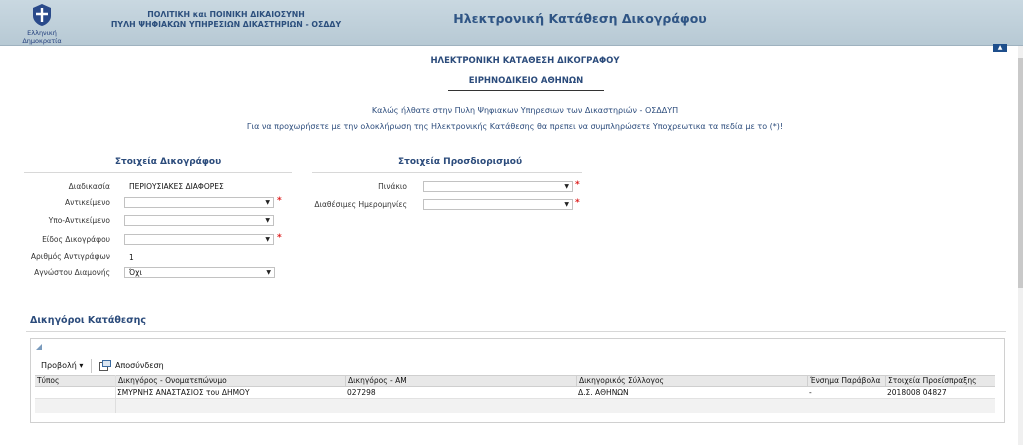  Describe the element at coordinates (515, 366) in the screenshot. I see `grid-toolbar: Προβολή ▾ Αποσύνδεση` at that location.